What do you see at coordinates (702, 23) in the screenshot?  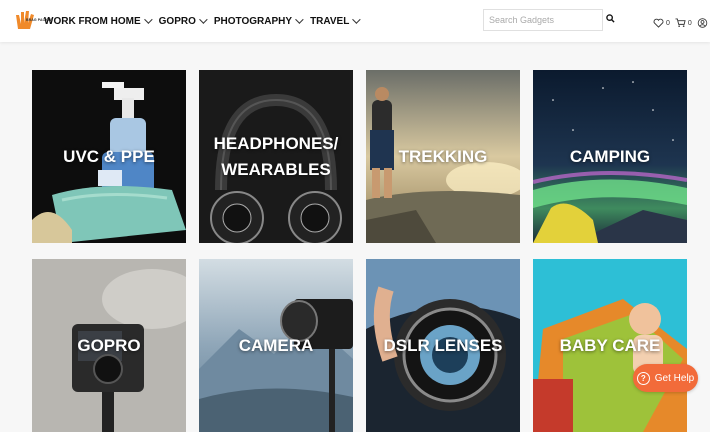 I see `user-icon` at bounding box center [702, 23].